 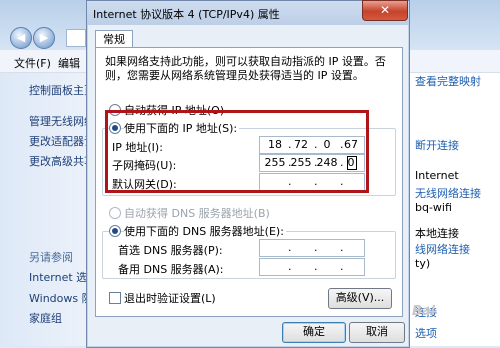 What do you see at coordinates (197, 213) in the screenshot?
I see `auto-dns-label: 自动获得 DNS 服务器地址(B)` at bounding box center [197, 213].